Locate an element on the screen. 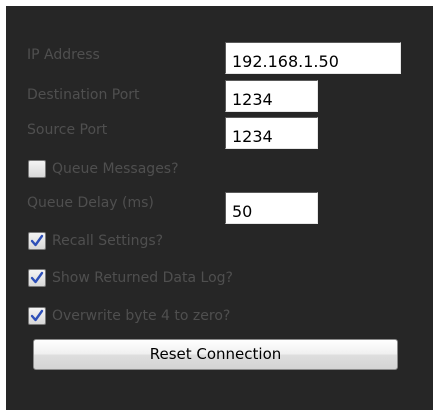 Image resolution: width=441 pixels, height=411 pixels. queue-delay-field: 50 is located at coordinates (271, 208).